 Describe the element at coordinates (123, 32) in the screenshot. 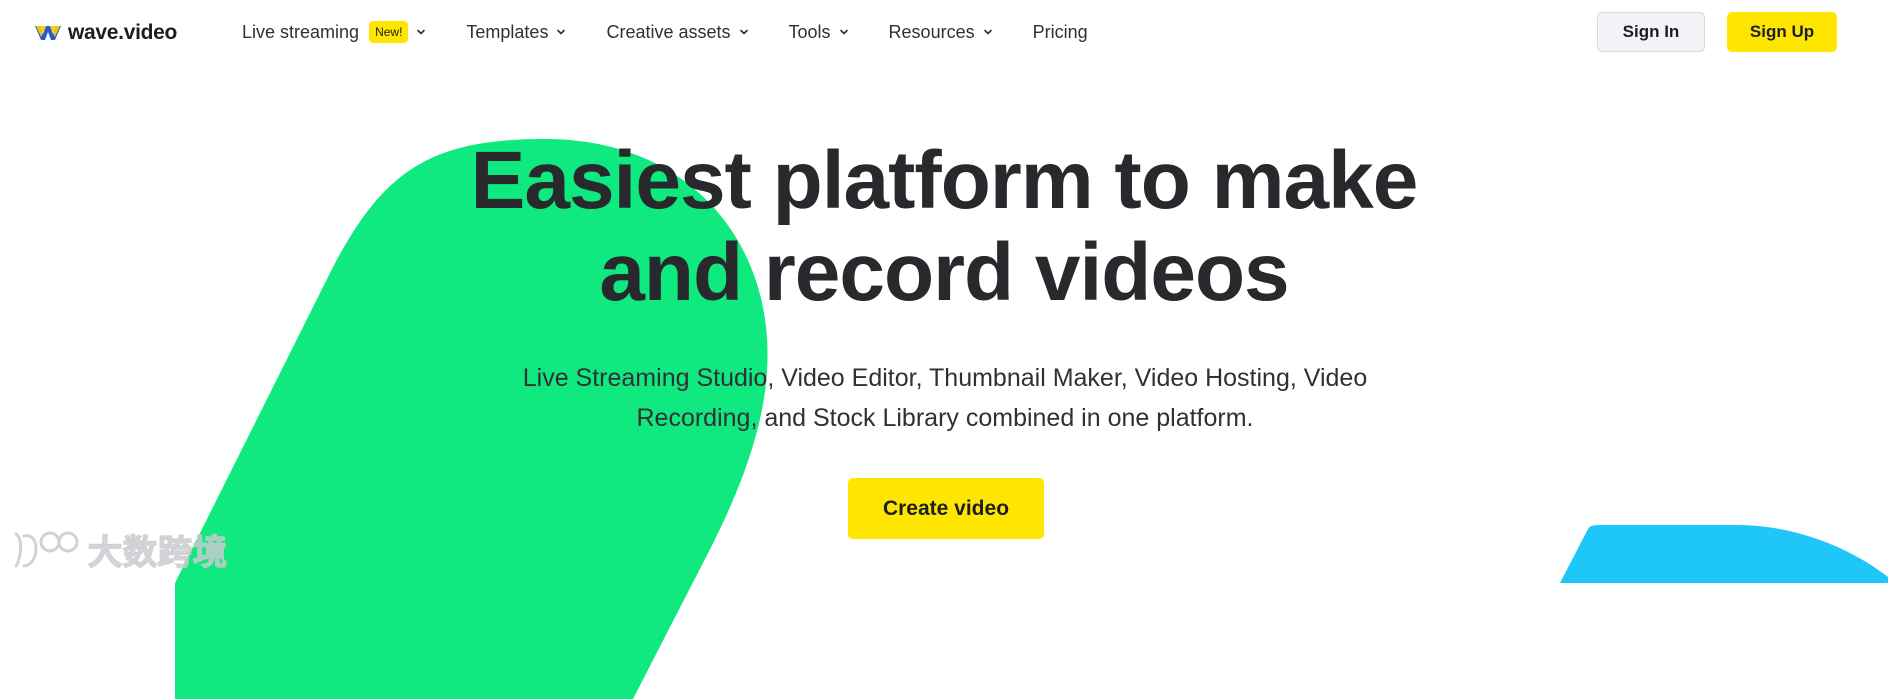

I see `brand-name: wave.video` at that location.